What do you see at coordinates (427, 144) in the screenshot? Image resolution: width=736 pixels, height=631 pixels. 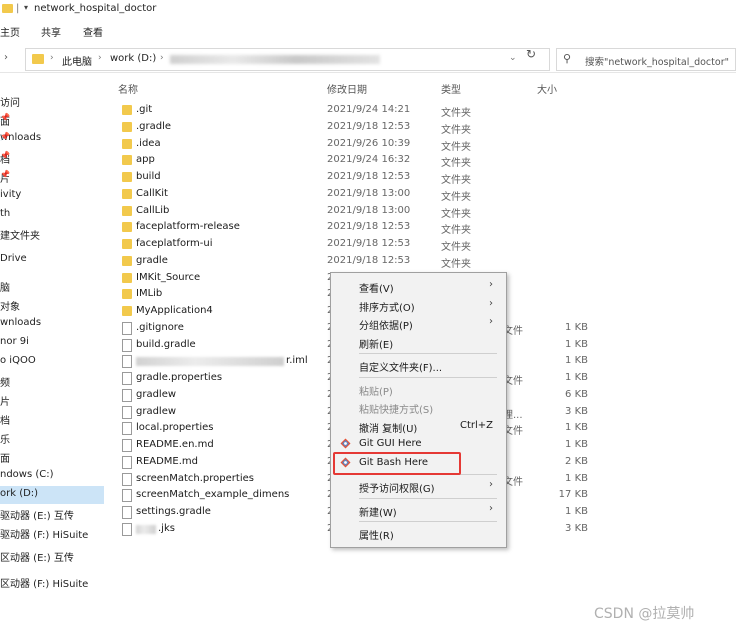 I see `file-row: .idea 2021/9/26 10:39 文件夹` at bounding box center [427, 144].